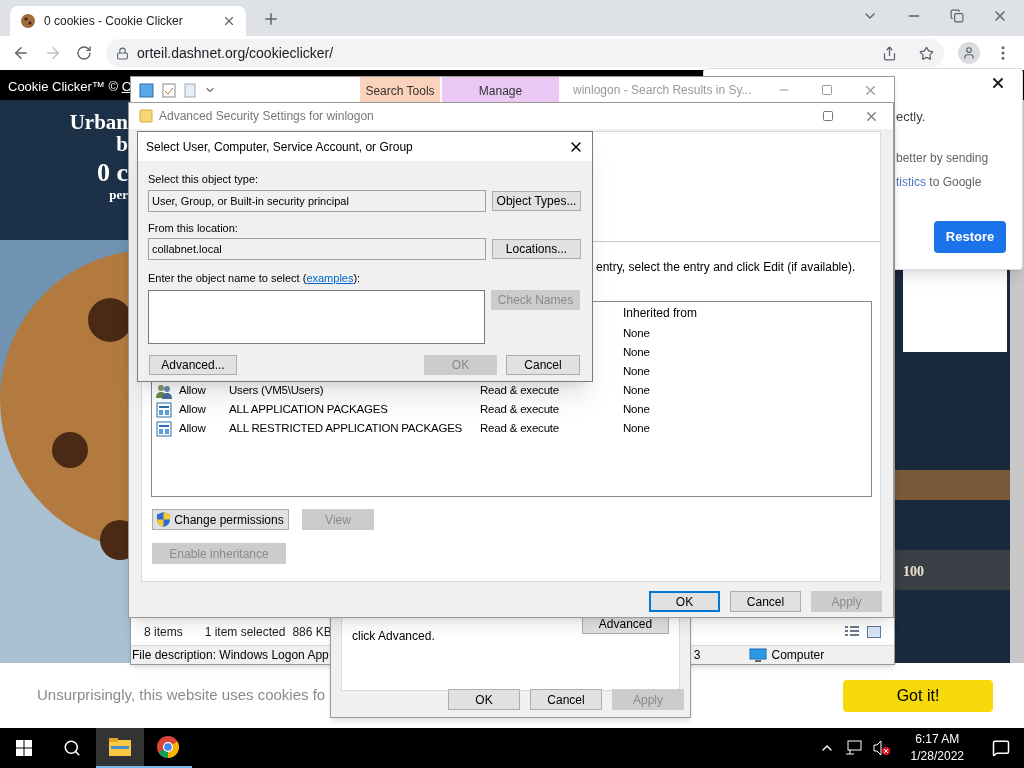 The width and height of the screenshot is (1024, 768). What do you see at coordinates (911, 181) in the screenshot?
I see `statistics-link: tistics` at bounding box center [911, 181].